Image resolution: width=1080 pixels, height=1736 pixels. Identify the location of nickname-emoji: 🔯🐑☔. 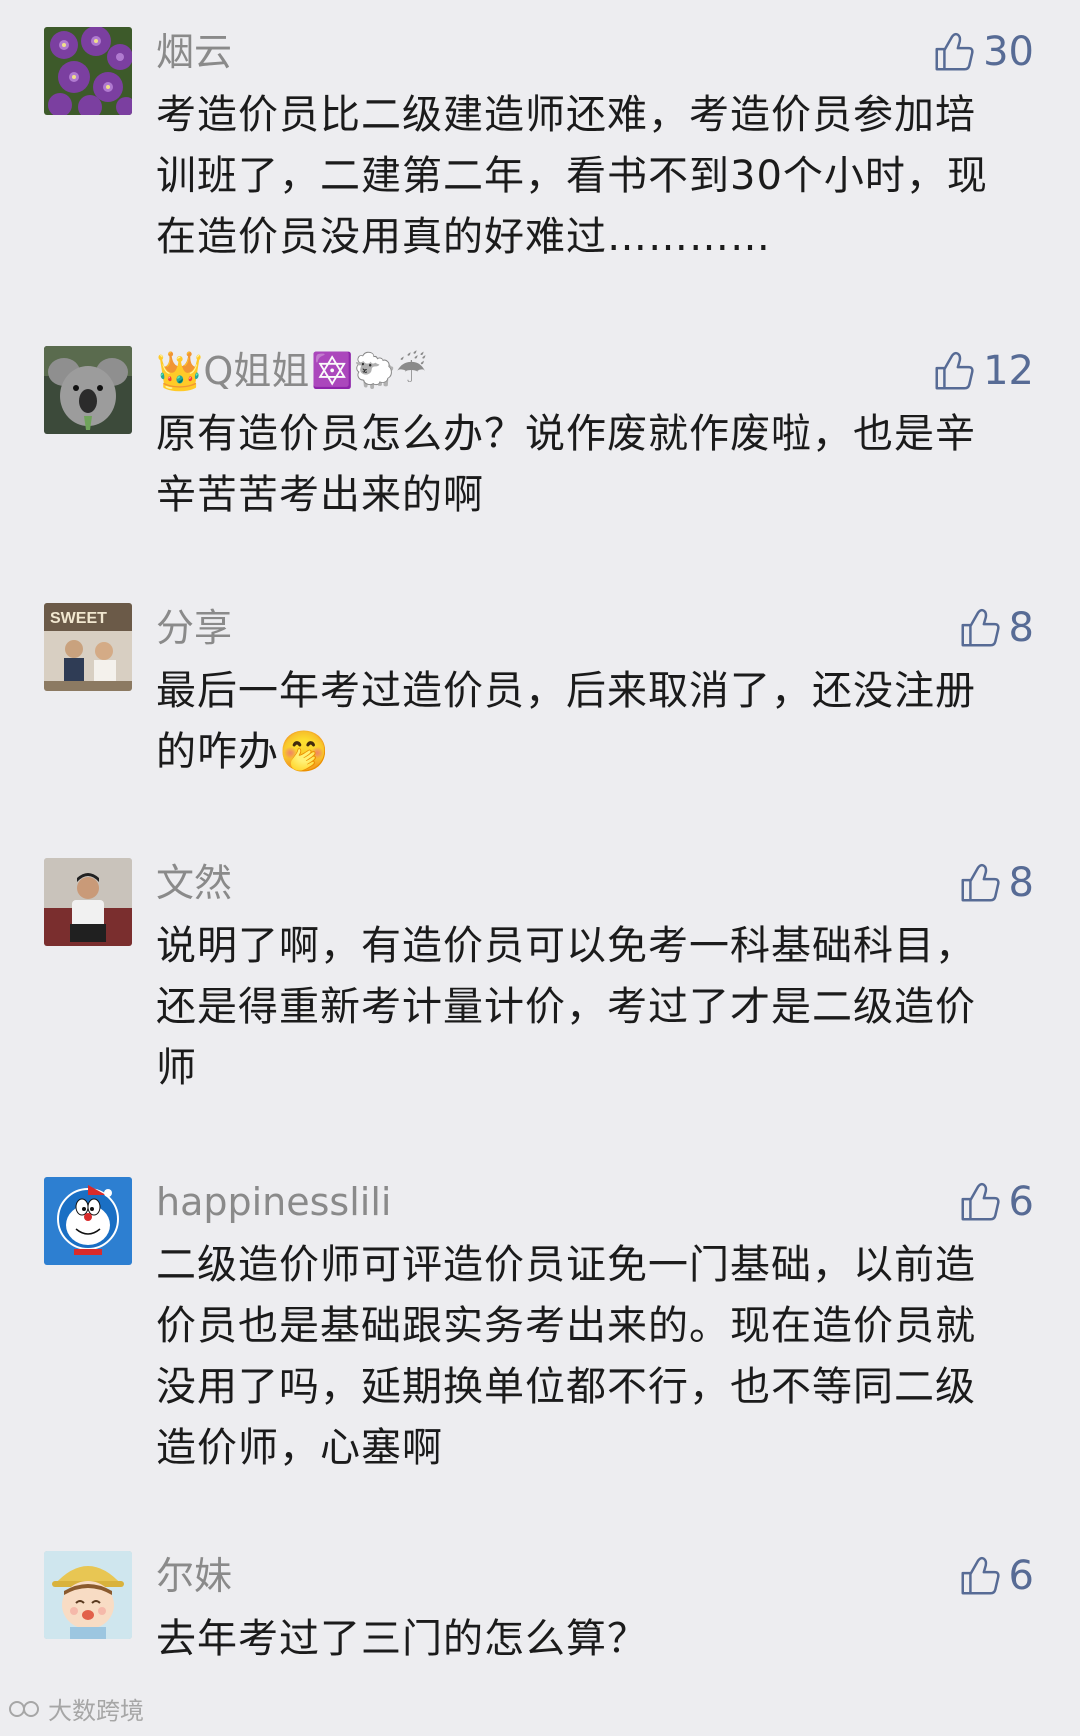
(369, 371).